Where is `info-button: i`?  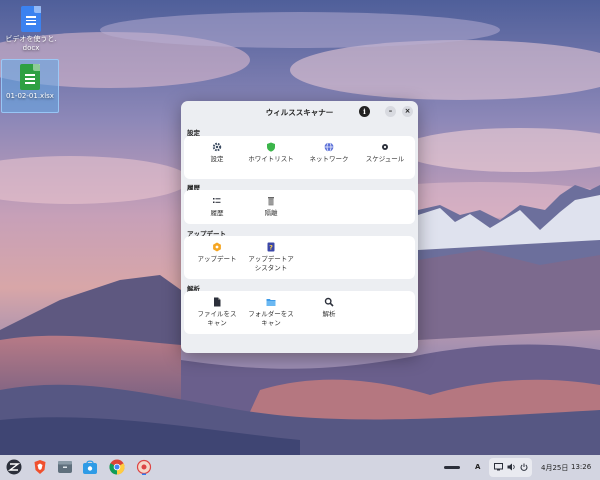
info-button: i is located at coordinates (364, 111).